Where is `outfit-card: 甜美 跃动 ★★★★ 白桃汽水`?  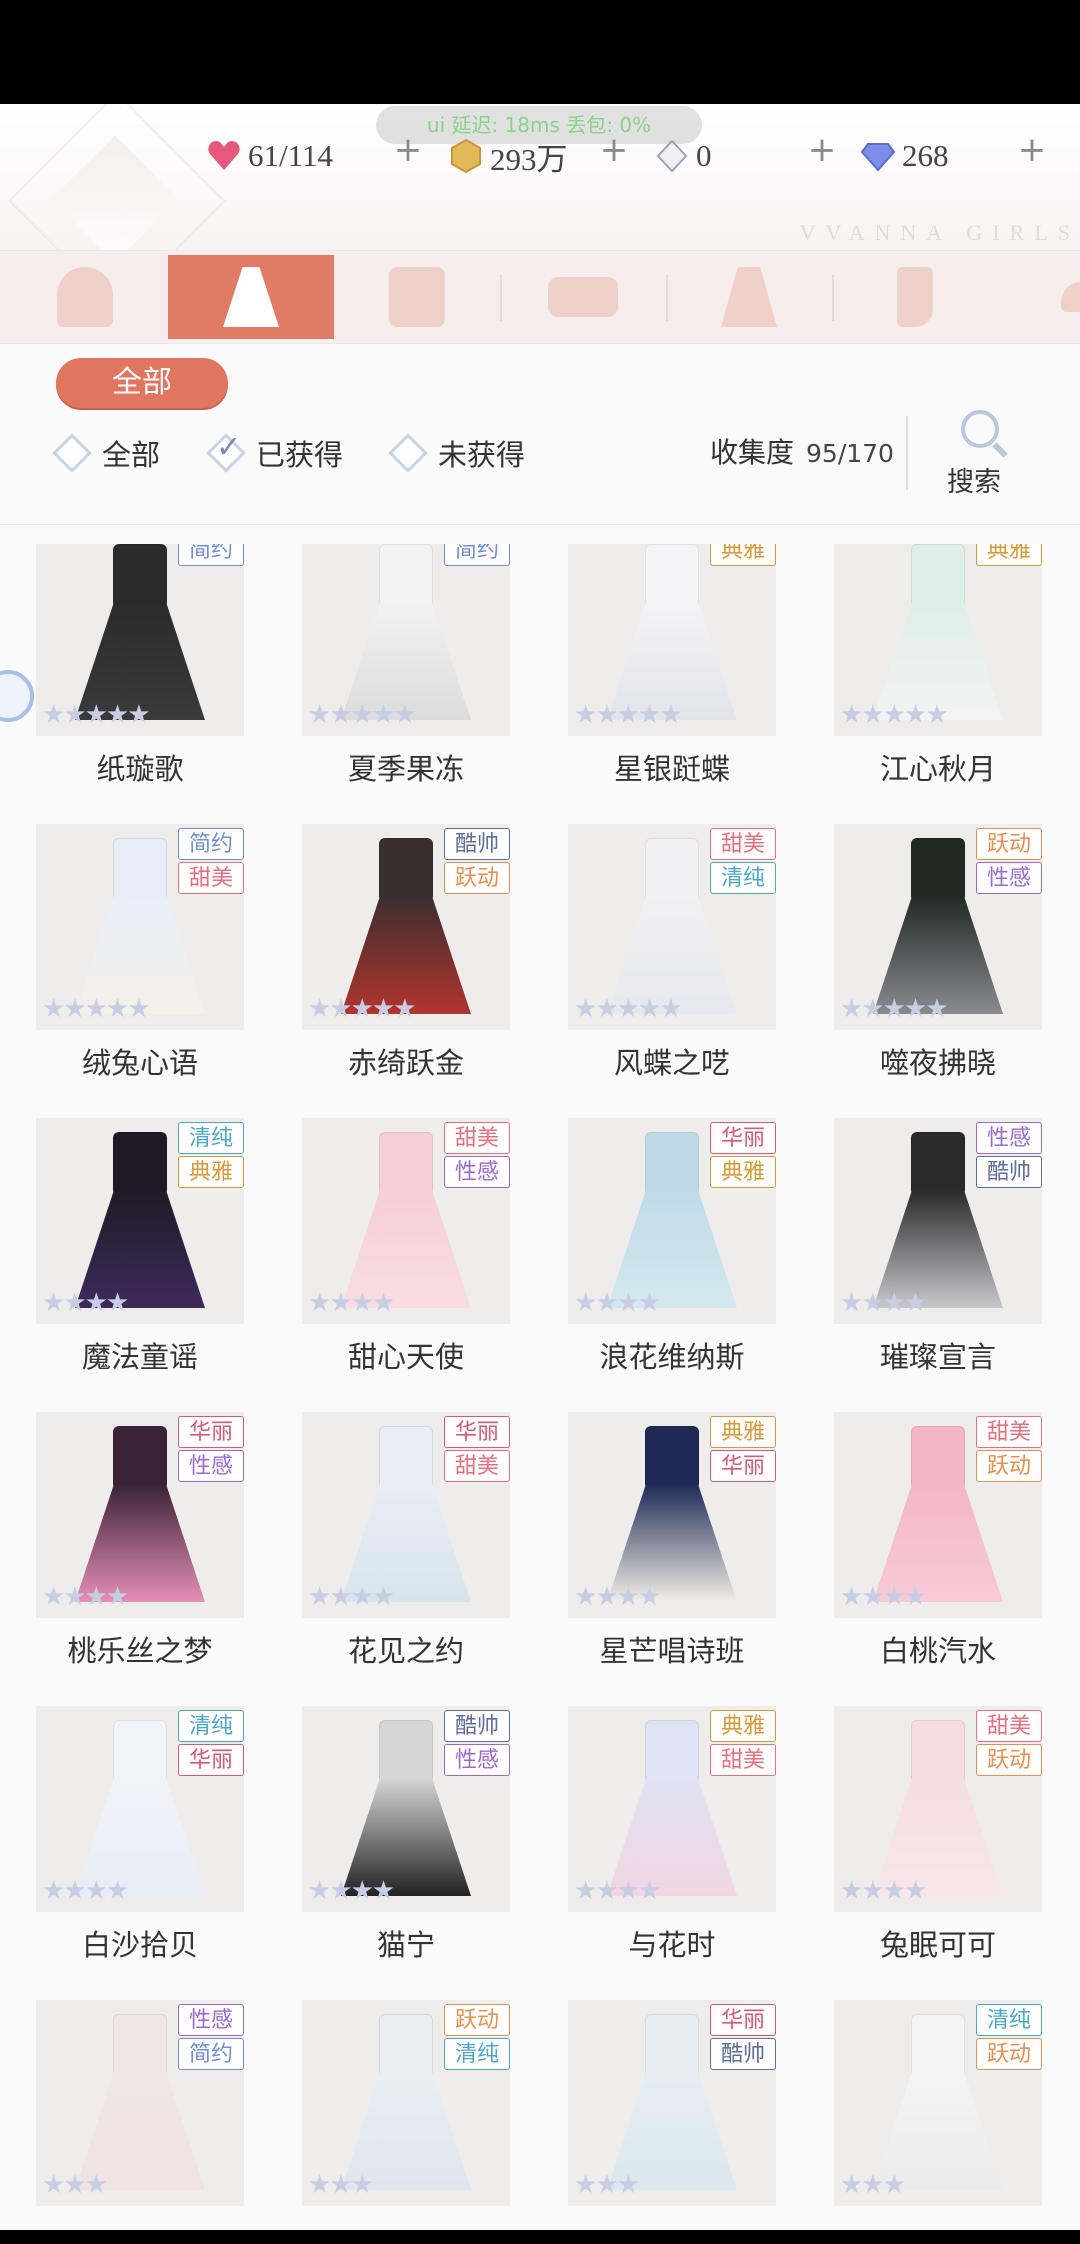
outfit-card: 甜美 跃动 ★★★★ 白桃汽水 is located at coordinates (938, 1557).